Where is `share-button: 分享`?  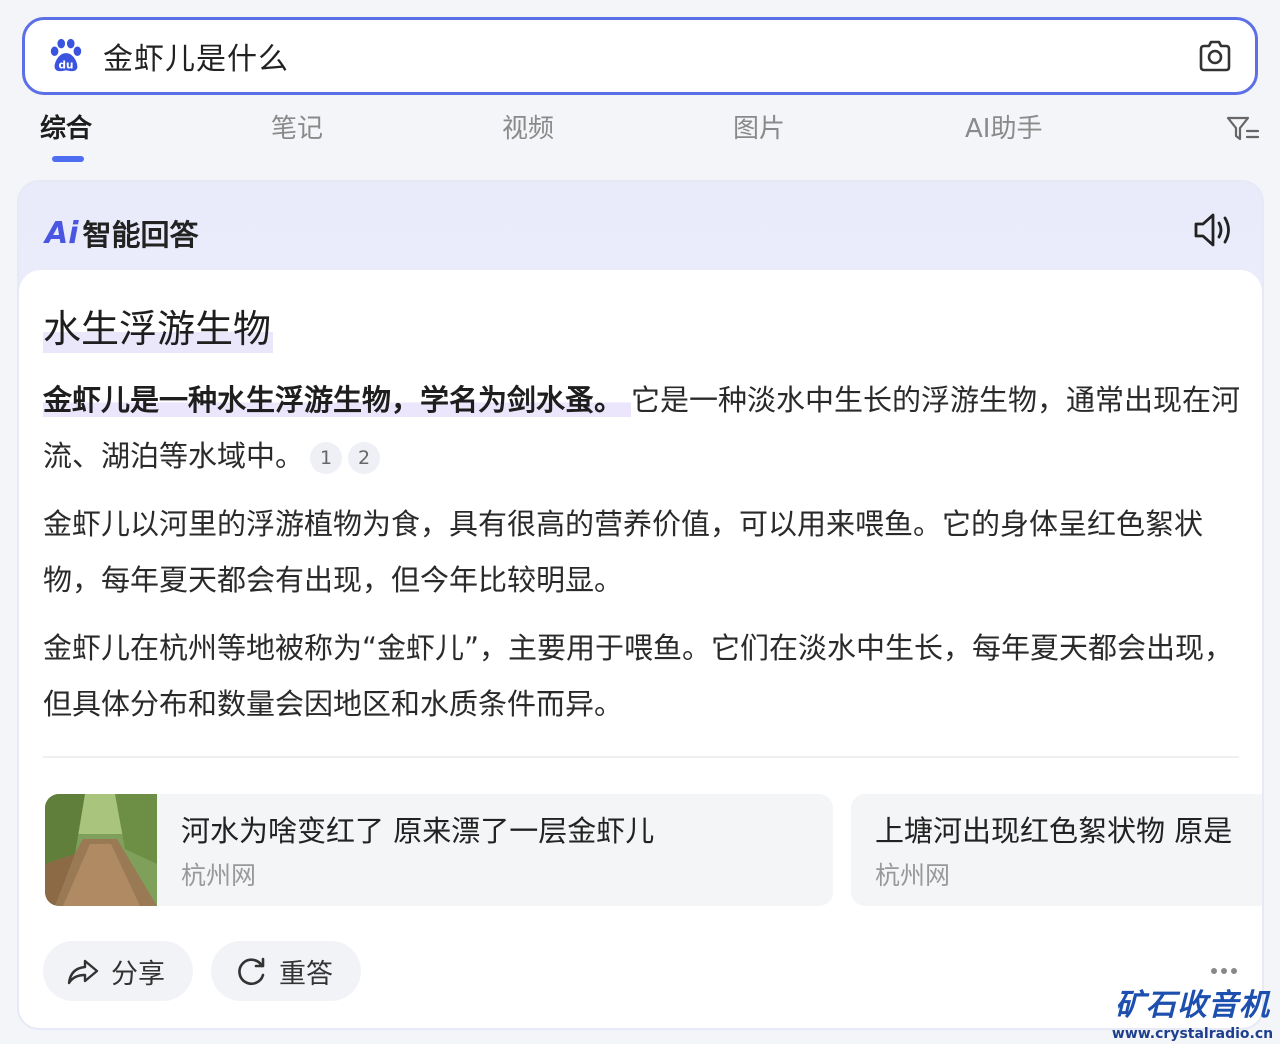
share-button: 分享 is located at coordinates (118, 971).